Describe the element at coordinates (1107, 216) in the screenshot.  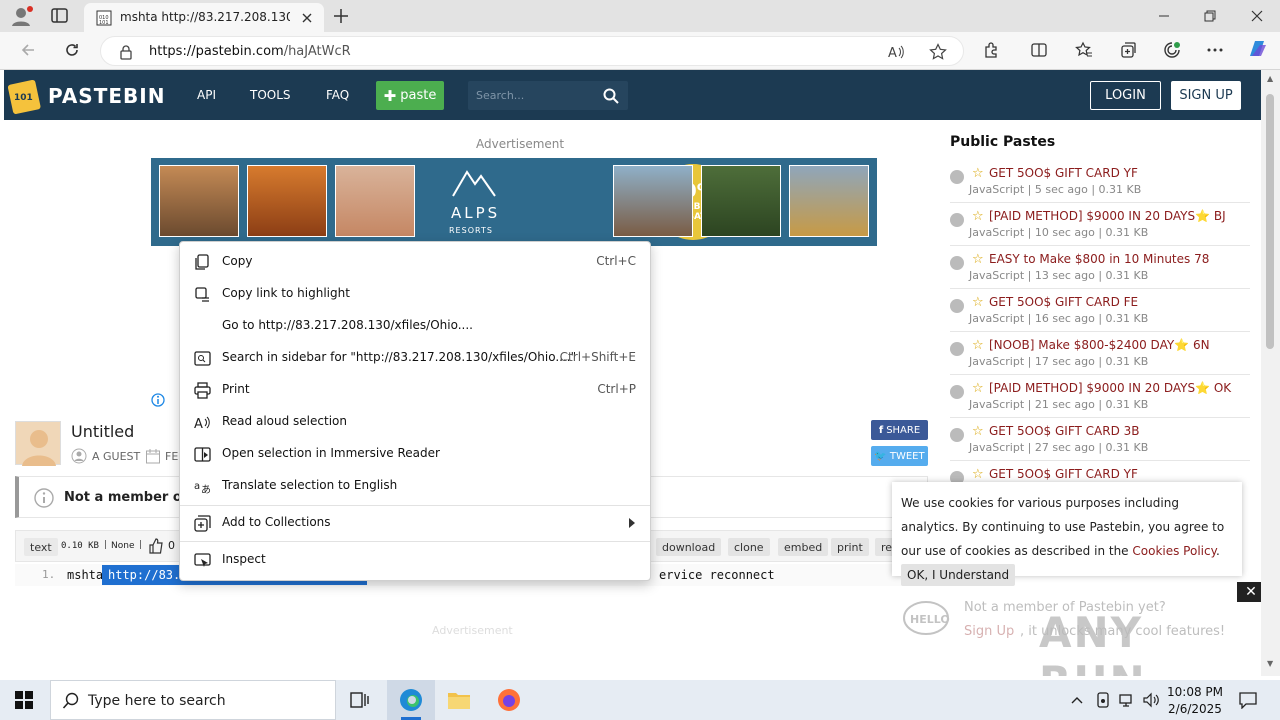
I see `paste-link: [PAID METHOD] $9000 IN 20 DAYS⭐ BJ` at that location.